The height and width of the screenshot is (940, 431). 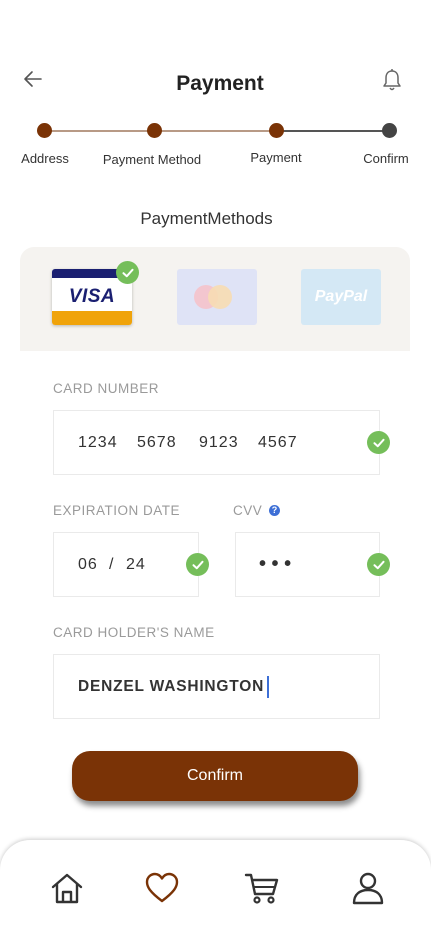 What do you see at coordinates (276, 157) in the screenshot?
I see `step-label-payment: Payment` at bounding box center [276, 157].